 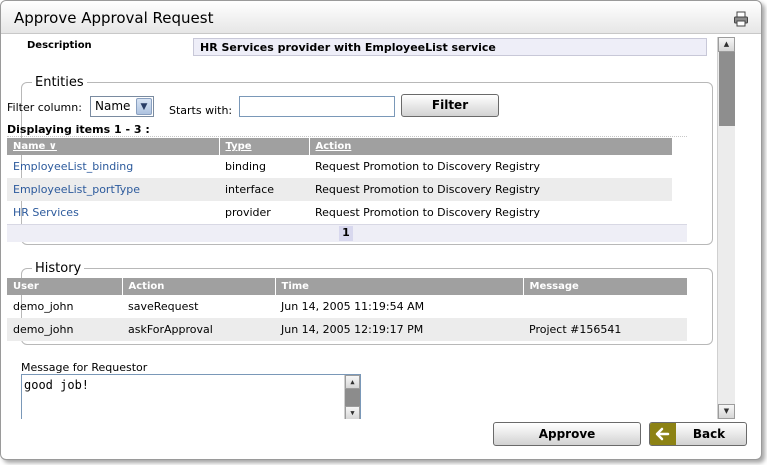 What do you see at coordinates (113, 146) in the screenshot?
I see `column-header-name: Name ∨` at bounding box center [113, 146].